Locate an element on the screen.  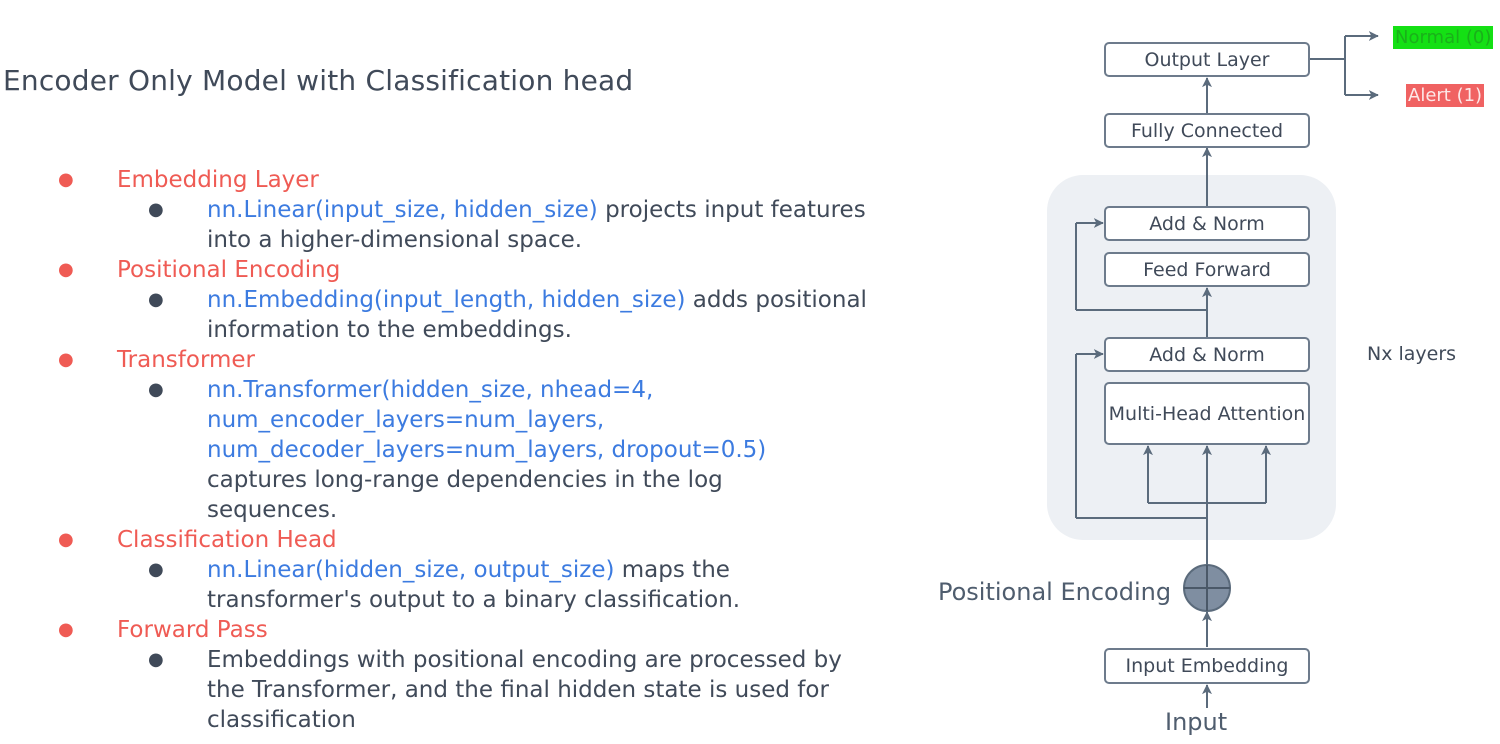
add-norm-top-box: Add & Norm is located at coordinates (1207, 223).